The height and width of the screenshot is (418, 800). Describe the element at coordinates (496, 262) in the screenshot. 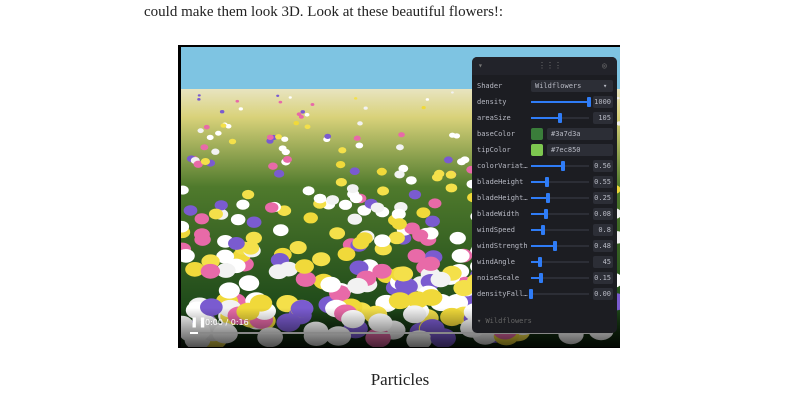

I see `param-label: windAngle` at that location.